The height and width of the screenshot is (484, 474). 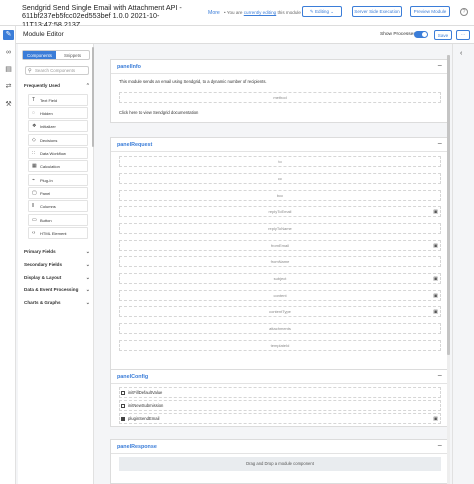 What do you see at coordinates (57, 279) in the screenshot?
I see `group-display-layout: Display & Layout ⌄` at bounding box center [57, 279].